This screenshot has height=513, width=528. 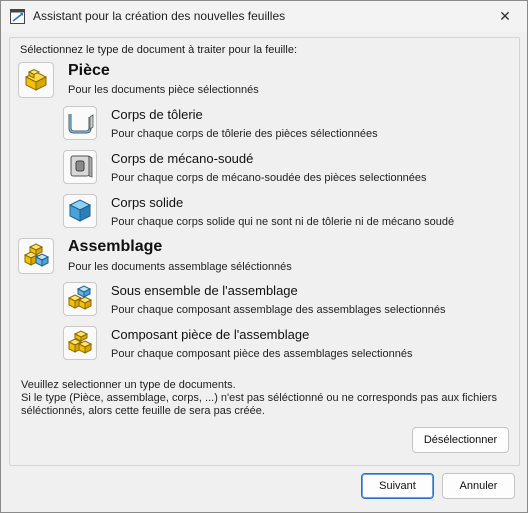 What do you see at coordinates (478, 486) in the screenshot?
I see `cancel-button: Annuler` at bounding box center [478, 486].